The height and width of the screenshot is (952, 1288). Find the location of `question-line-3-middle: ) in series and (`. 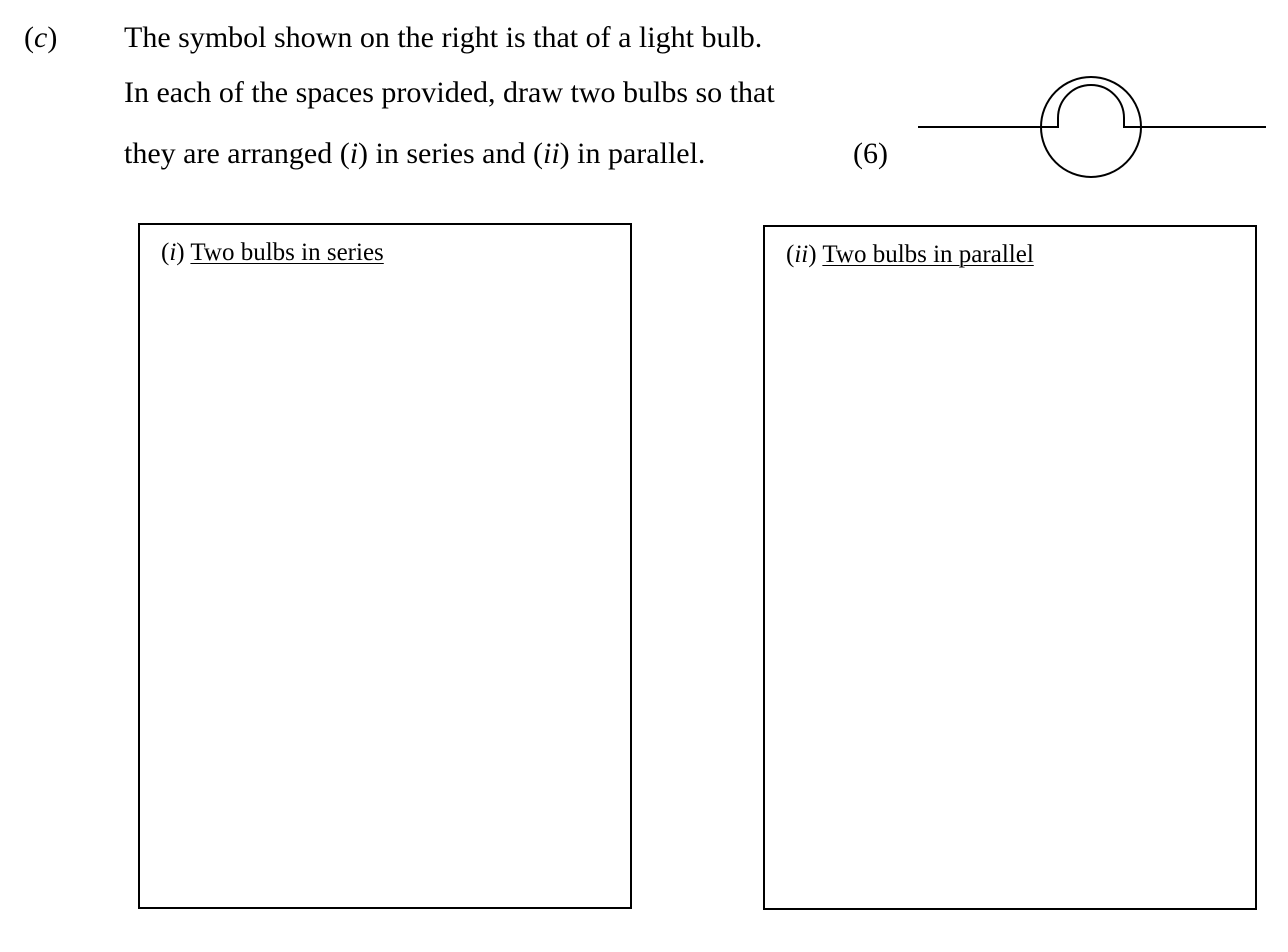

question-line-3-middle: ) in series and ( is located at coordinates (450, 153).